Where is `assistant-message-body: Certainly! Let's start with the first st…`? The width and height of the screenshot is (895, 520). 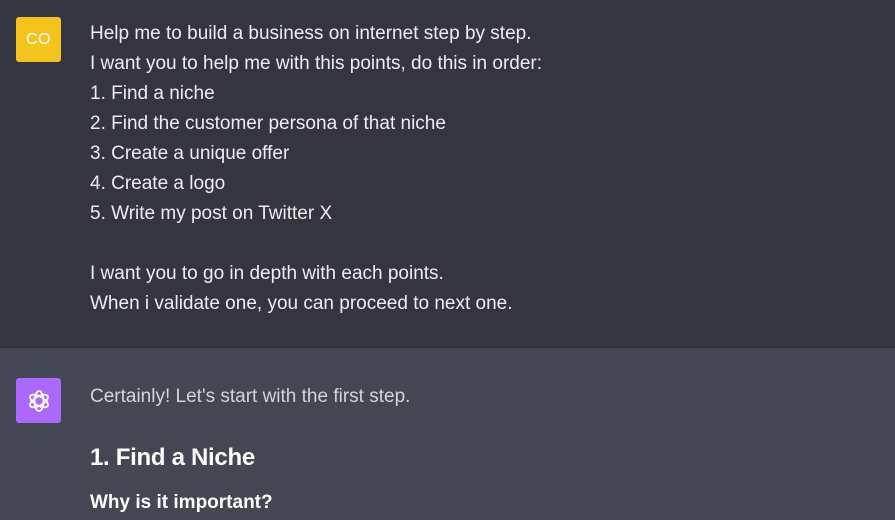
assistant-message-body: Certainly! Let's start with the first st… is located at coordinates (250, 447).